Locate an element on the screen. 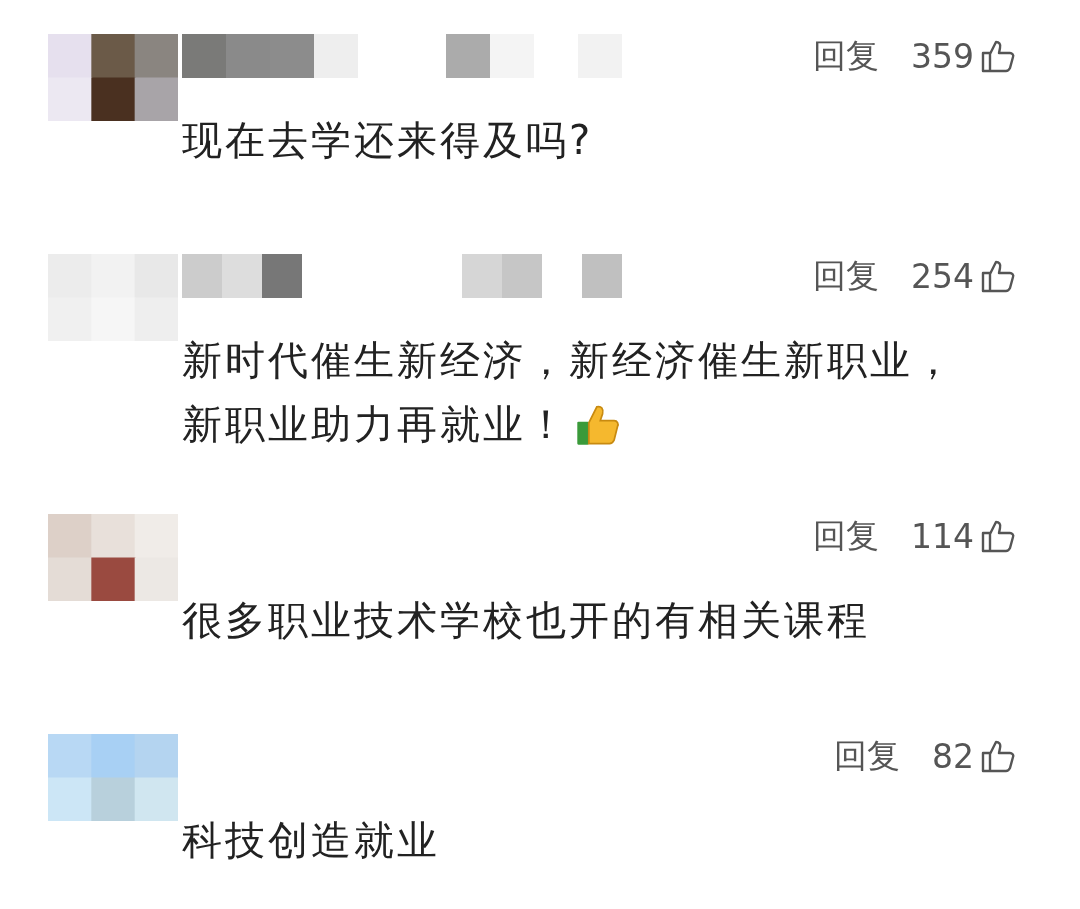 The image size is (1080, 909). like-count: 82 is located at coordinates (953, 756).